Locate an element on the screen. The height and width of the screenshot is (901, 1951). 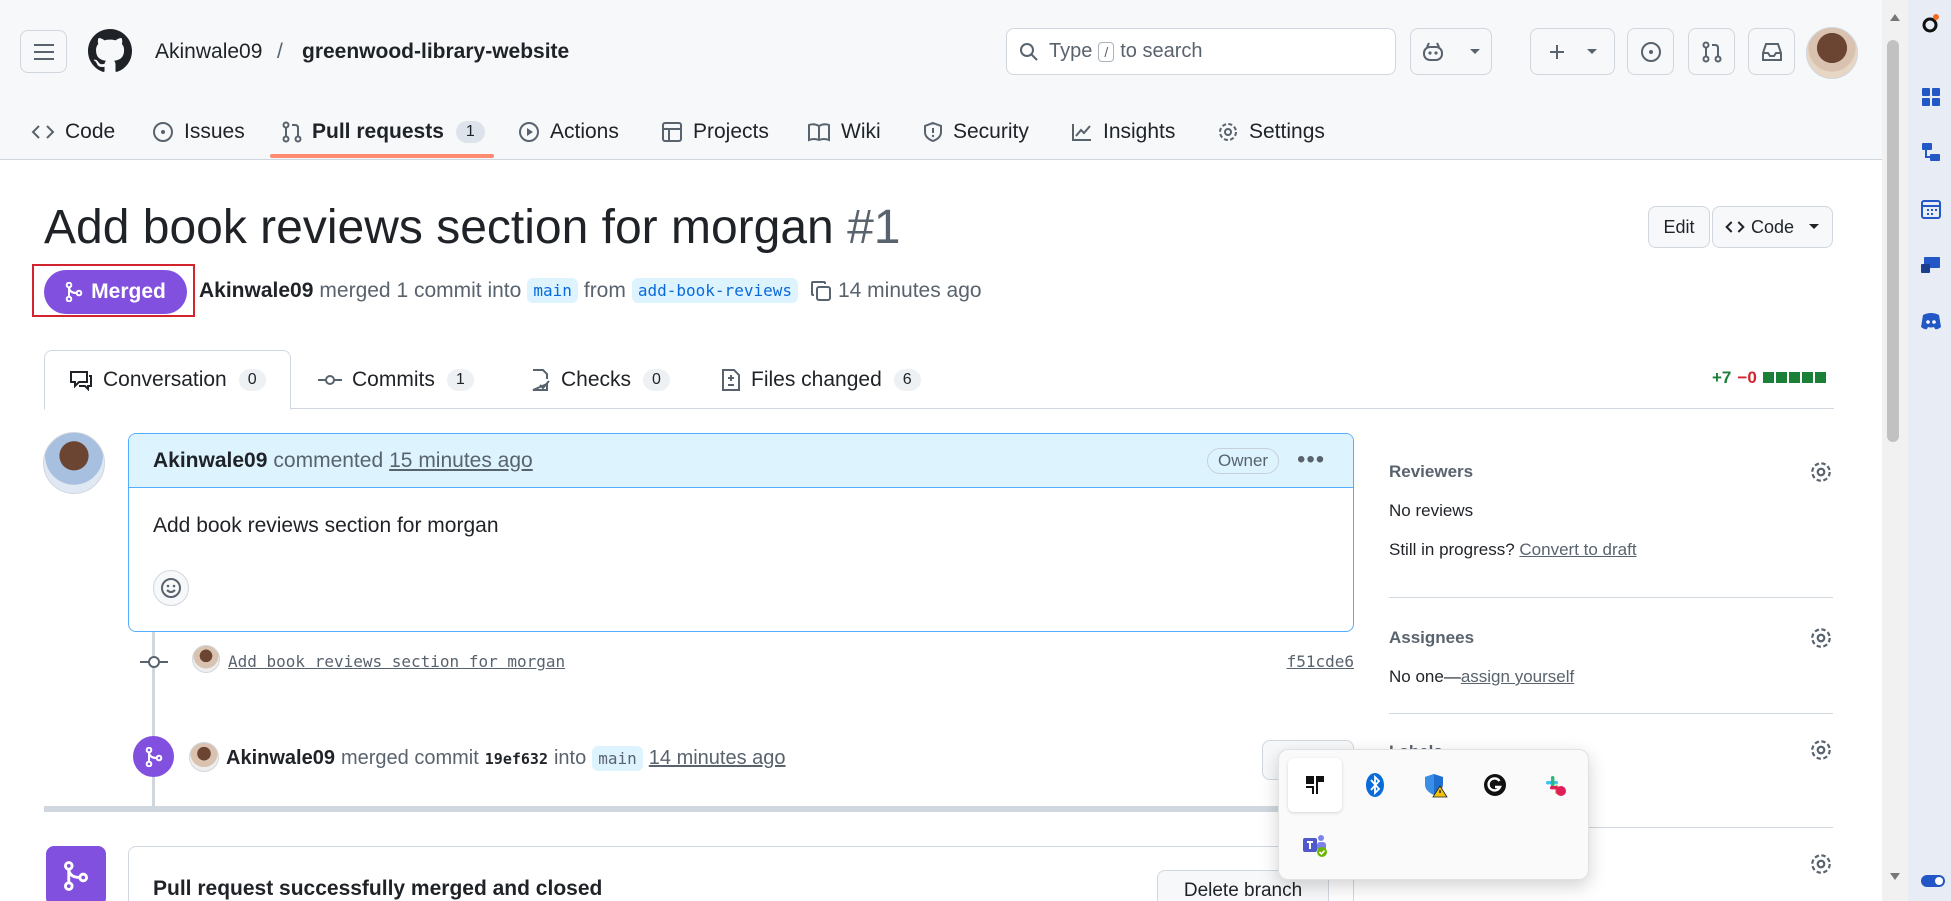
pr-action-text: merged 1 commit into is located at coordinates (420, 290).